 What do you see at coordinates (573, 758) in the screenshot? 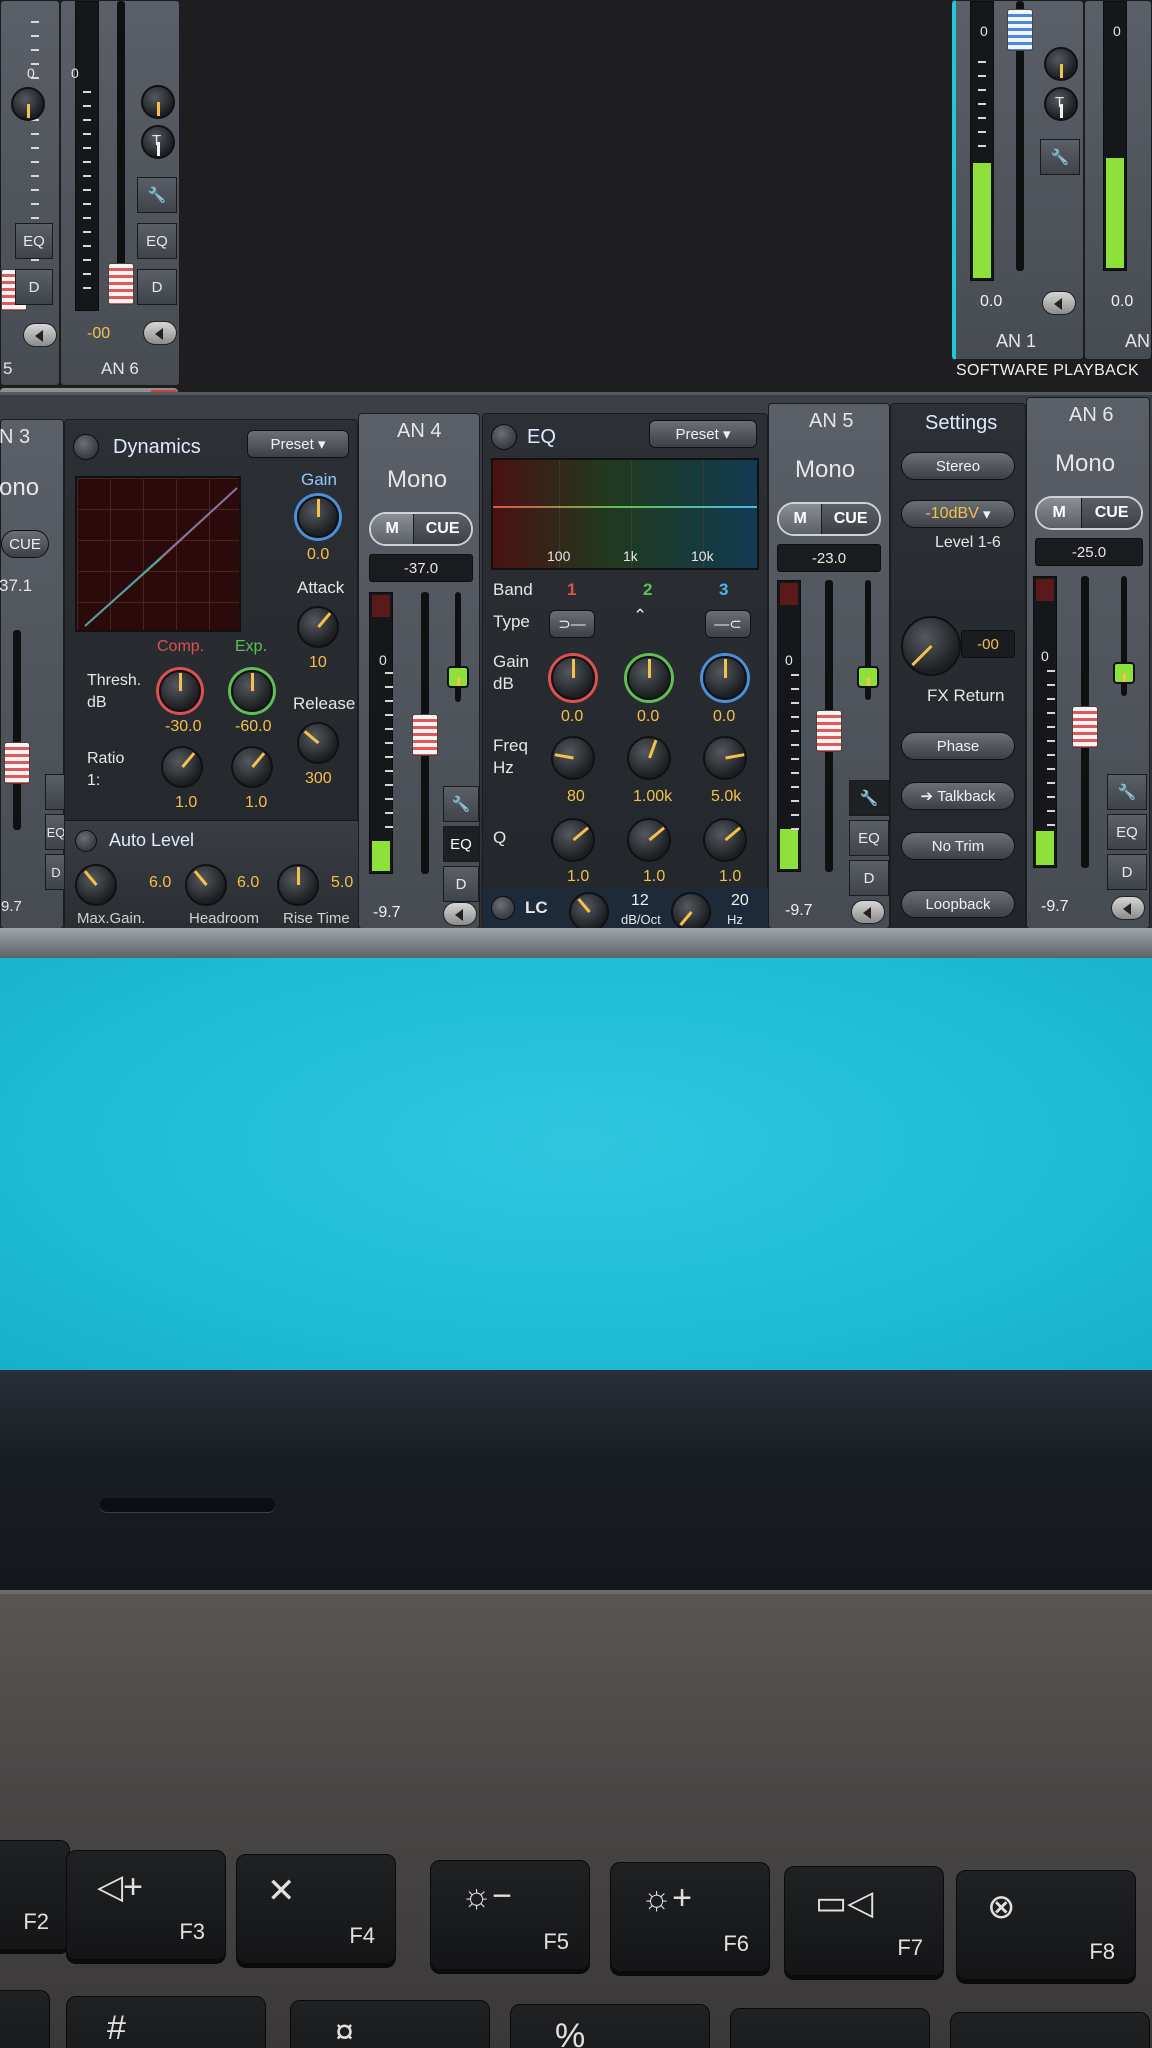
I see `band1-freq-knob` at bounding box center [573, 758].